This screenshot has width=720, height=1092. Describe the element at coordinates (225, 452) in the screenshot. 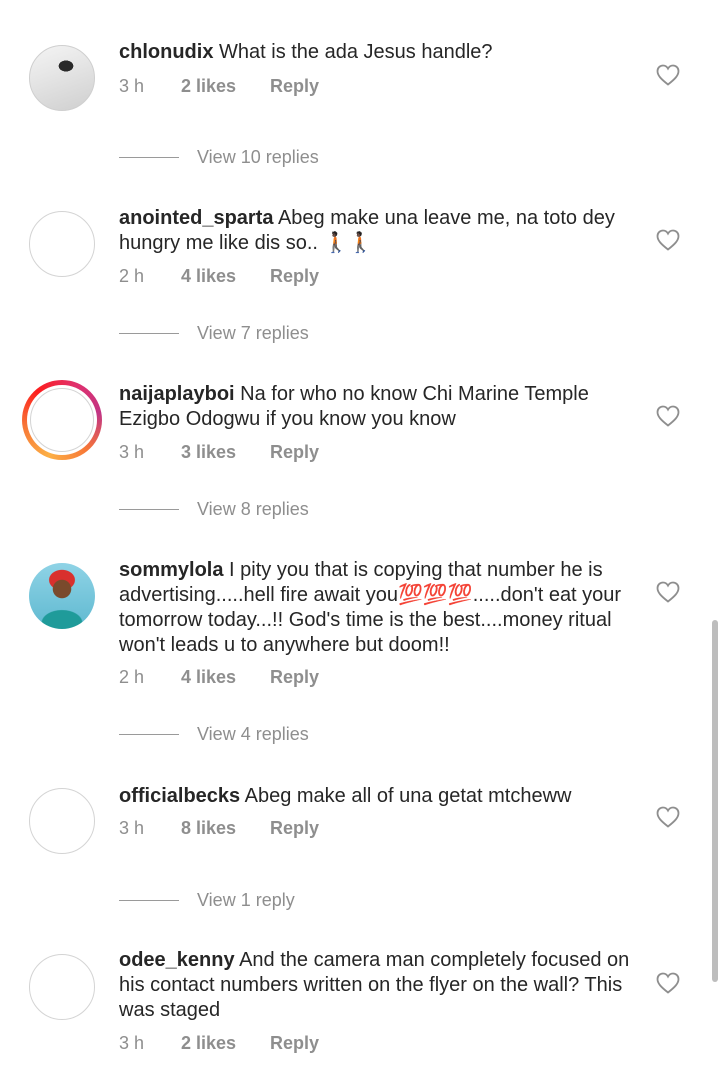

I see `comment-likes: 3 likes` at that location.